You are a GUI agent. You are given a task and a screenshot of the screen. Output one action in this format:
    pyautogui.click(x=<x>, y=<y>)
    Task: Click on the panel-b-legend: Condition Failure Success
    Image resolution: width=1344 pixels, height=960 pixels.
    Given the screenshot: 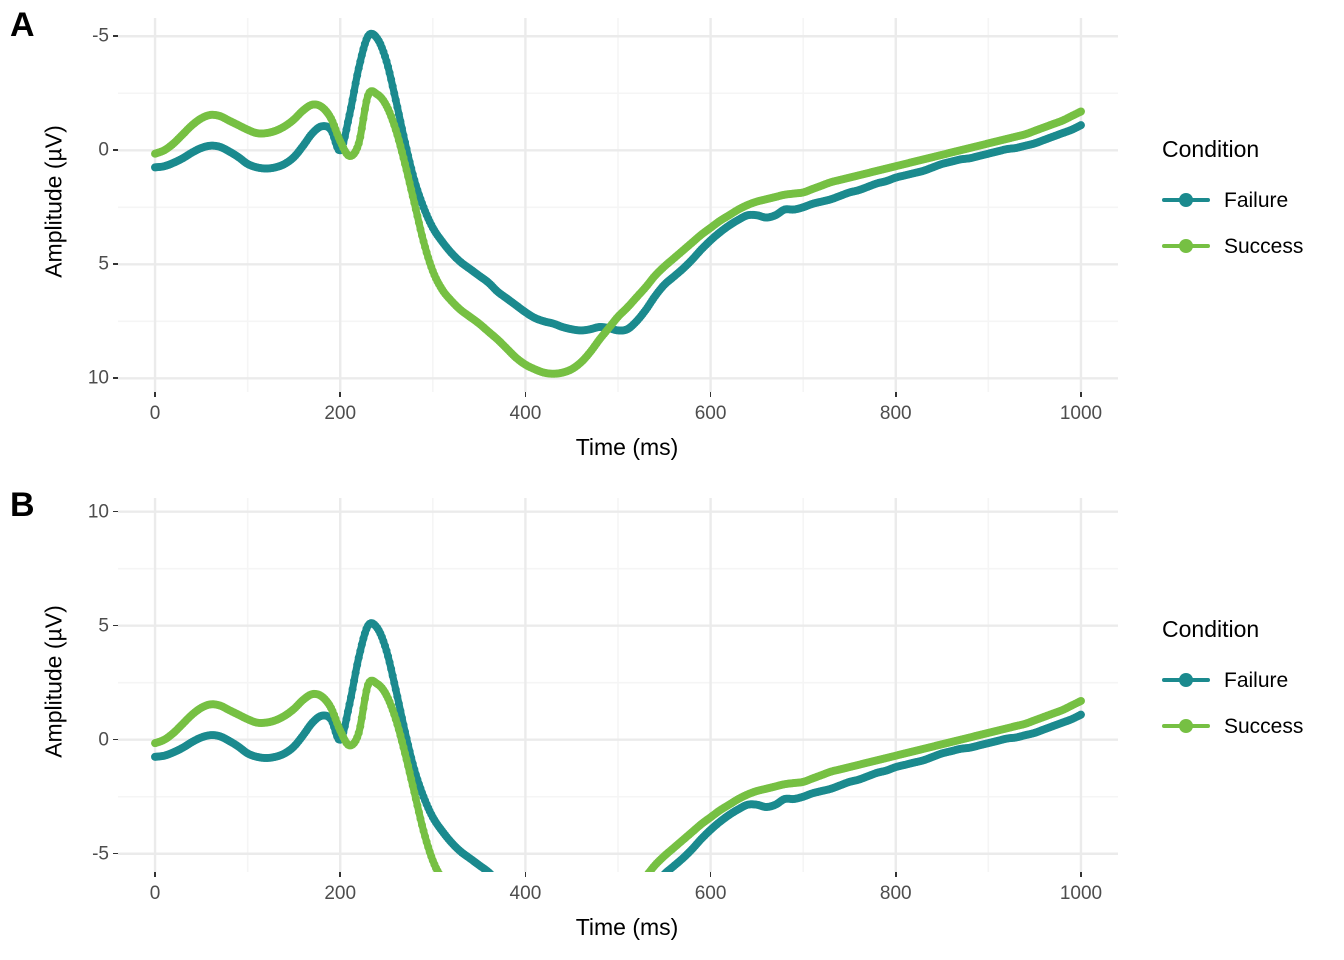 What is the action you would take?
    pyautogui.click(x=1232, y=683)
    